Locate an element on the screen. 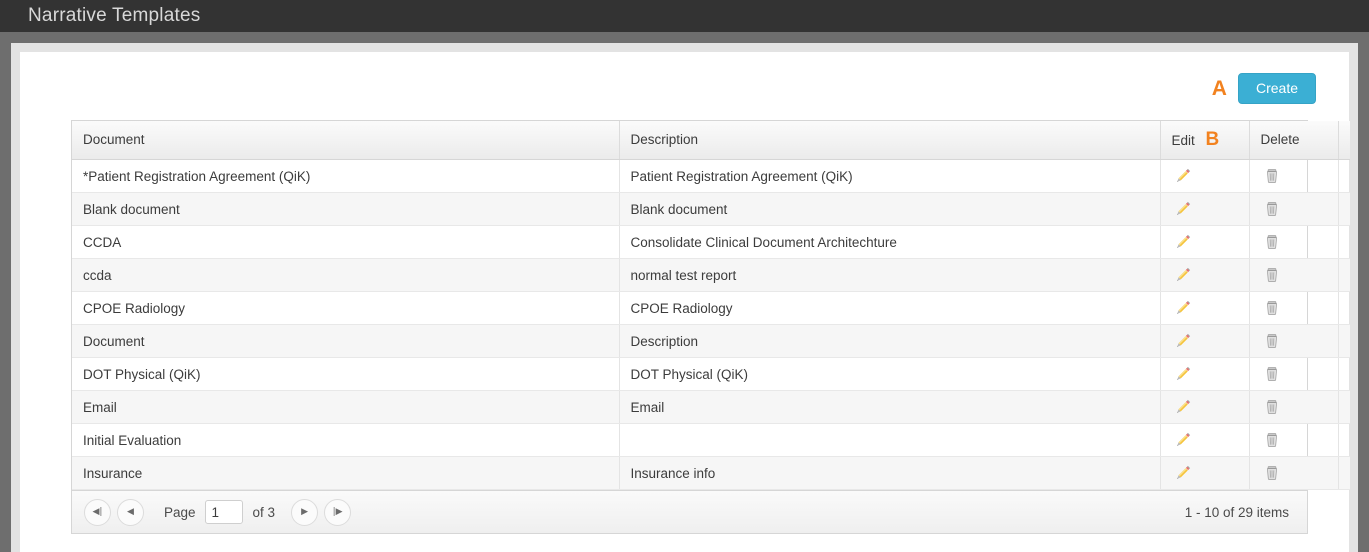 This screenshot has height=552, width=1369. table-row: Insurance Insurance info is located at coordinates (711, 473).